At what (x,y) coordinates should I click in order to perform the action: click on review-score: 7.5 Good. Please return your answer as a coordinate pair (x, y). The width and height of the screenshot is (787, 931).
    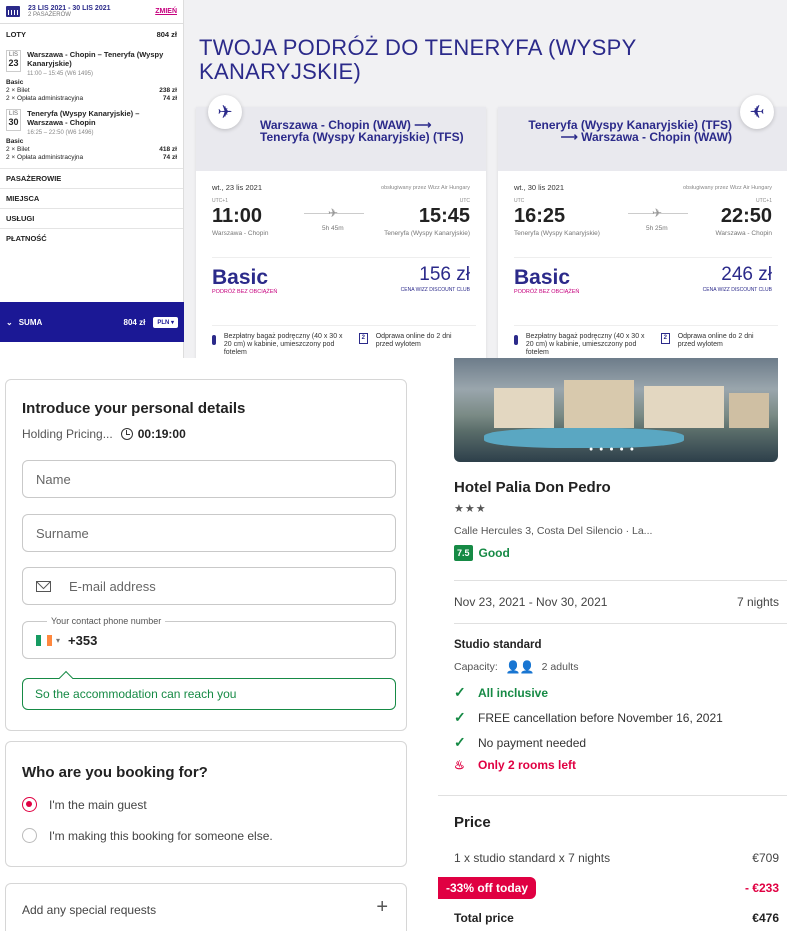
    Looking at the image, I should click on (482, 553).